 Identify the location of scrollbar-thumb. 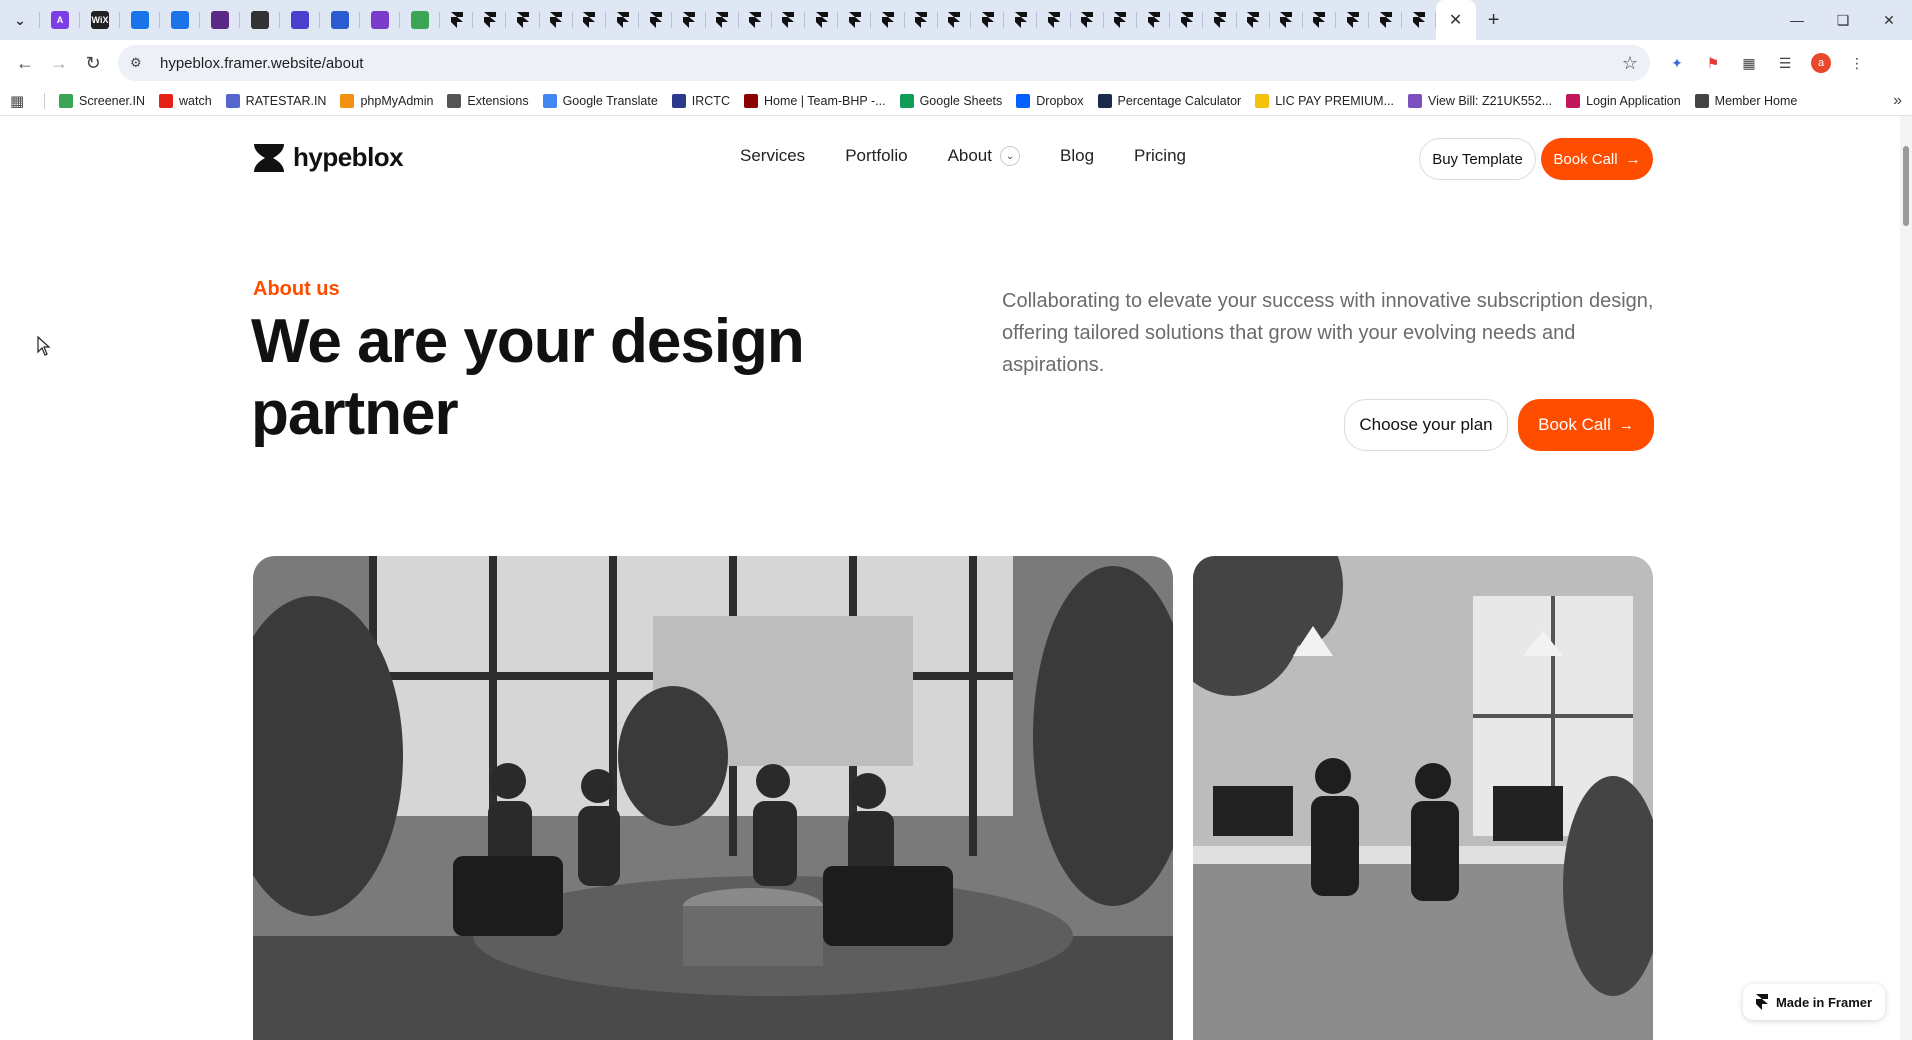
(1906, 186).